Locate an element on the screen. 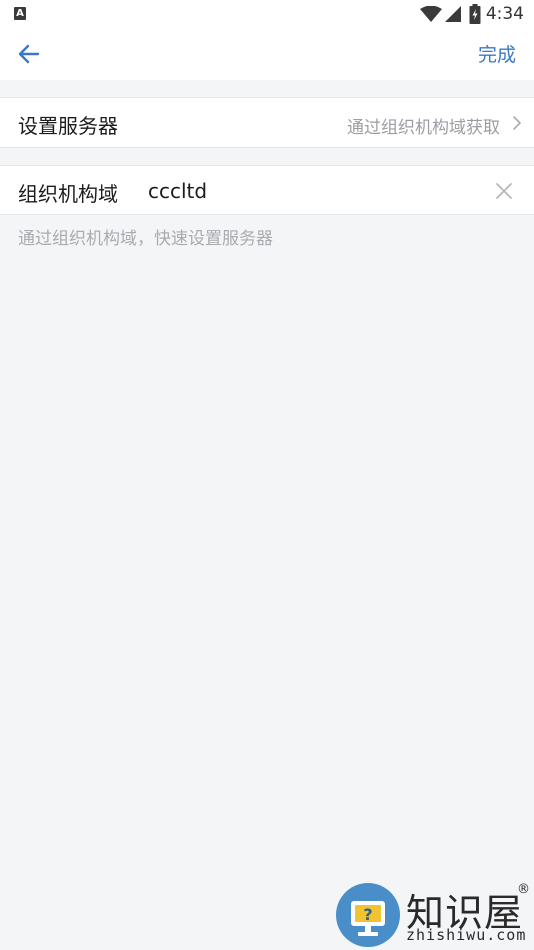  battery-icon is located at coordinates (475, 14).